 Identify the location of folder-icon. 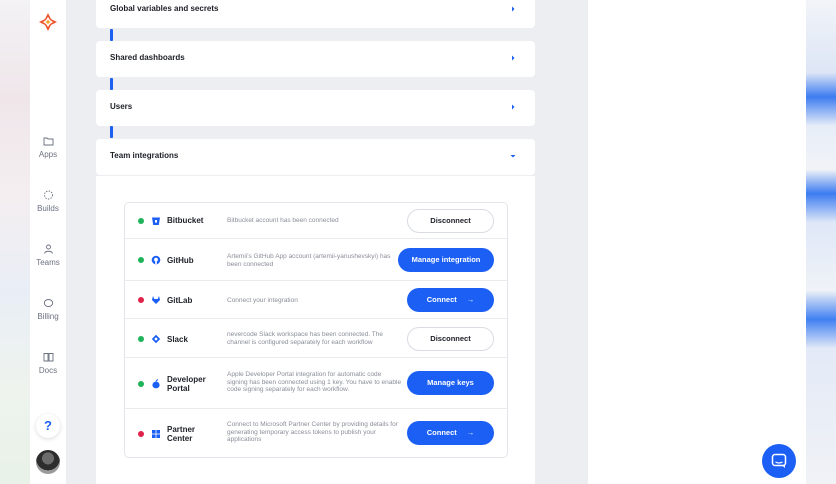
(48, 141).